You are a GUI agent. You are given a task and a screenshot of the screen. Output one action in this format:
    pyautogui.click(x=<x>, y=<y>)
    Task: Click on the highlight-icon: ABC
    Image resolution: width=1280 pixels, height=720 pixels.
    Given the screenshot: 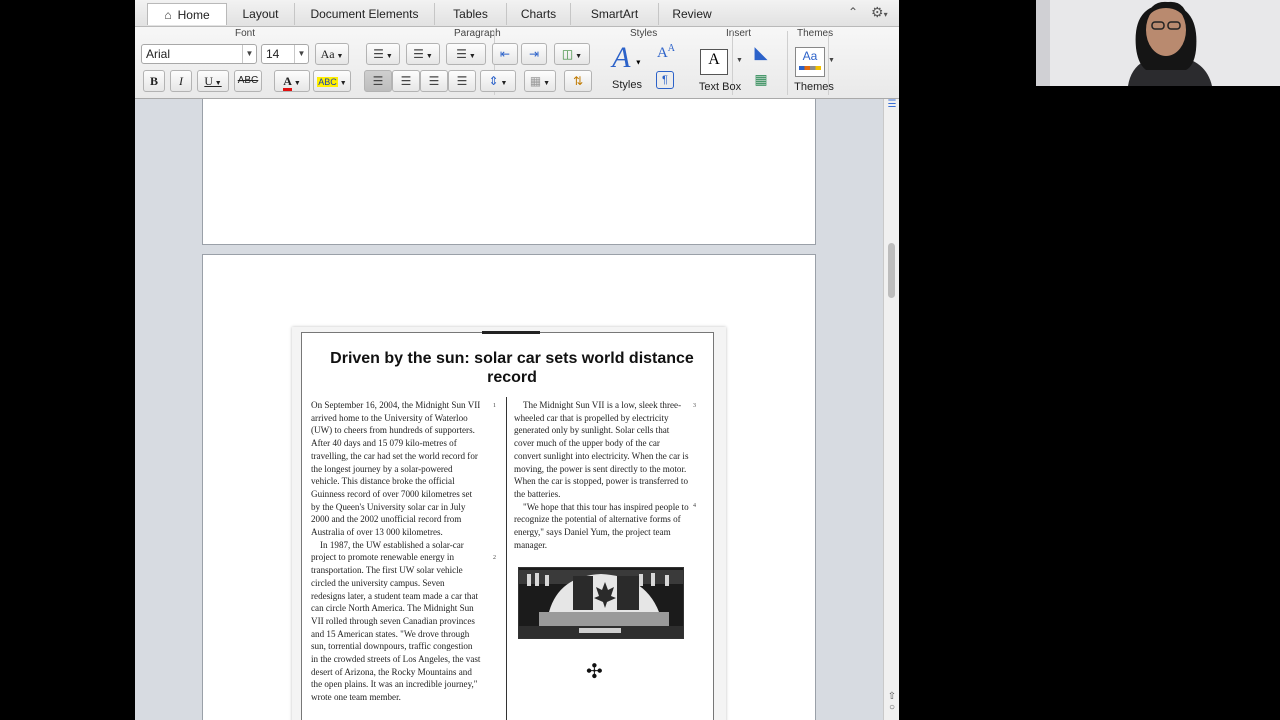 What is the action you would take?
    pyautogui.click(x=327, y=82)
    